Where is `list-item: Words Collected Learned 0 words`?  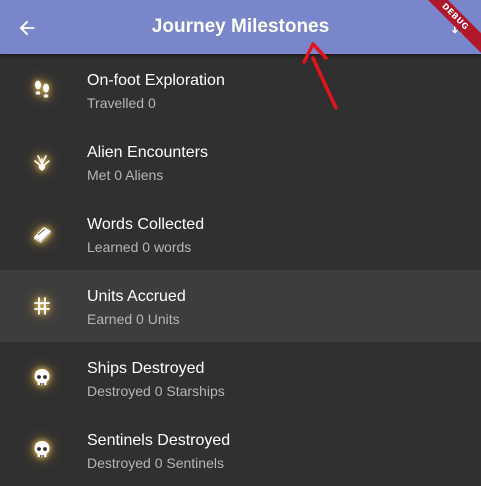 list-item: Words Collected Learned 0 words is located at coordinates (240, 234).